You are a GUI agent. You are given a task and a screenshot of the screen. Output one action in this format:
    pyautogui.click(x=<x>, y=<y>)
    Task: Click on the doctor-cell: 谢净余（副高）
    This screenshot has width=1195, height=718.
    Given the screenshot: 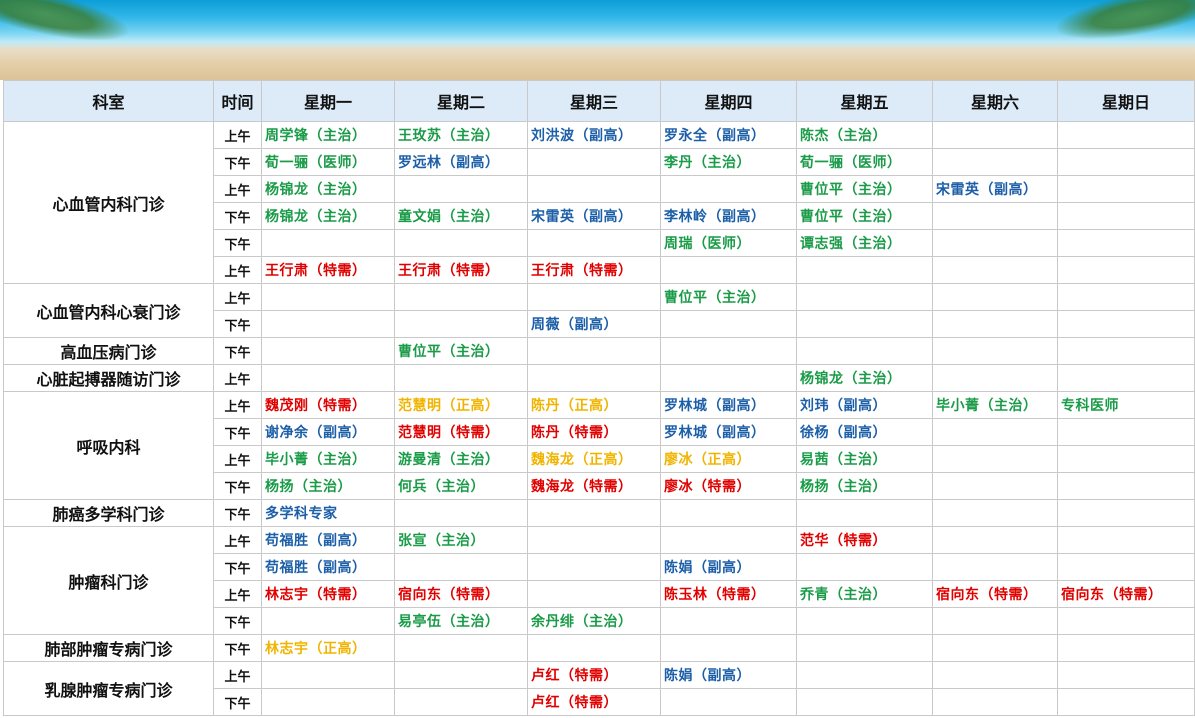 What is the action you would take?
    pyautogui.click(x=328, y=432)
    